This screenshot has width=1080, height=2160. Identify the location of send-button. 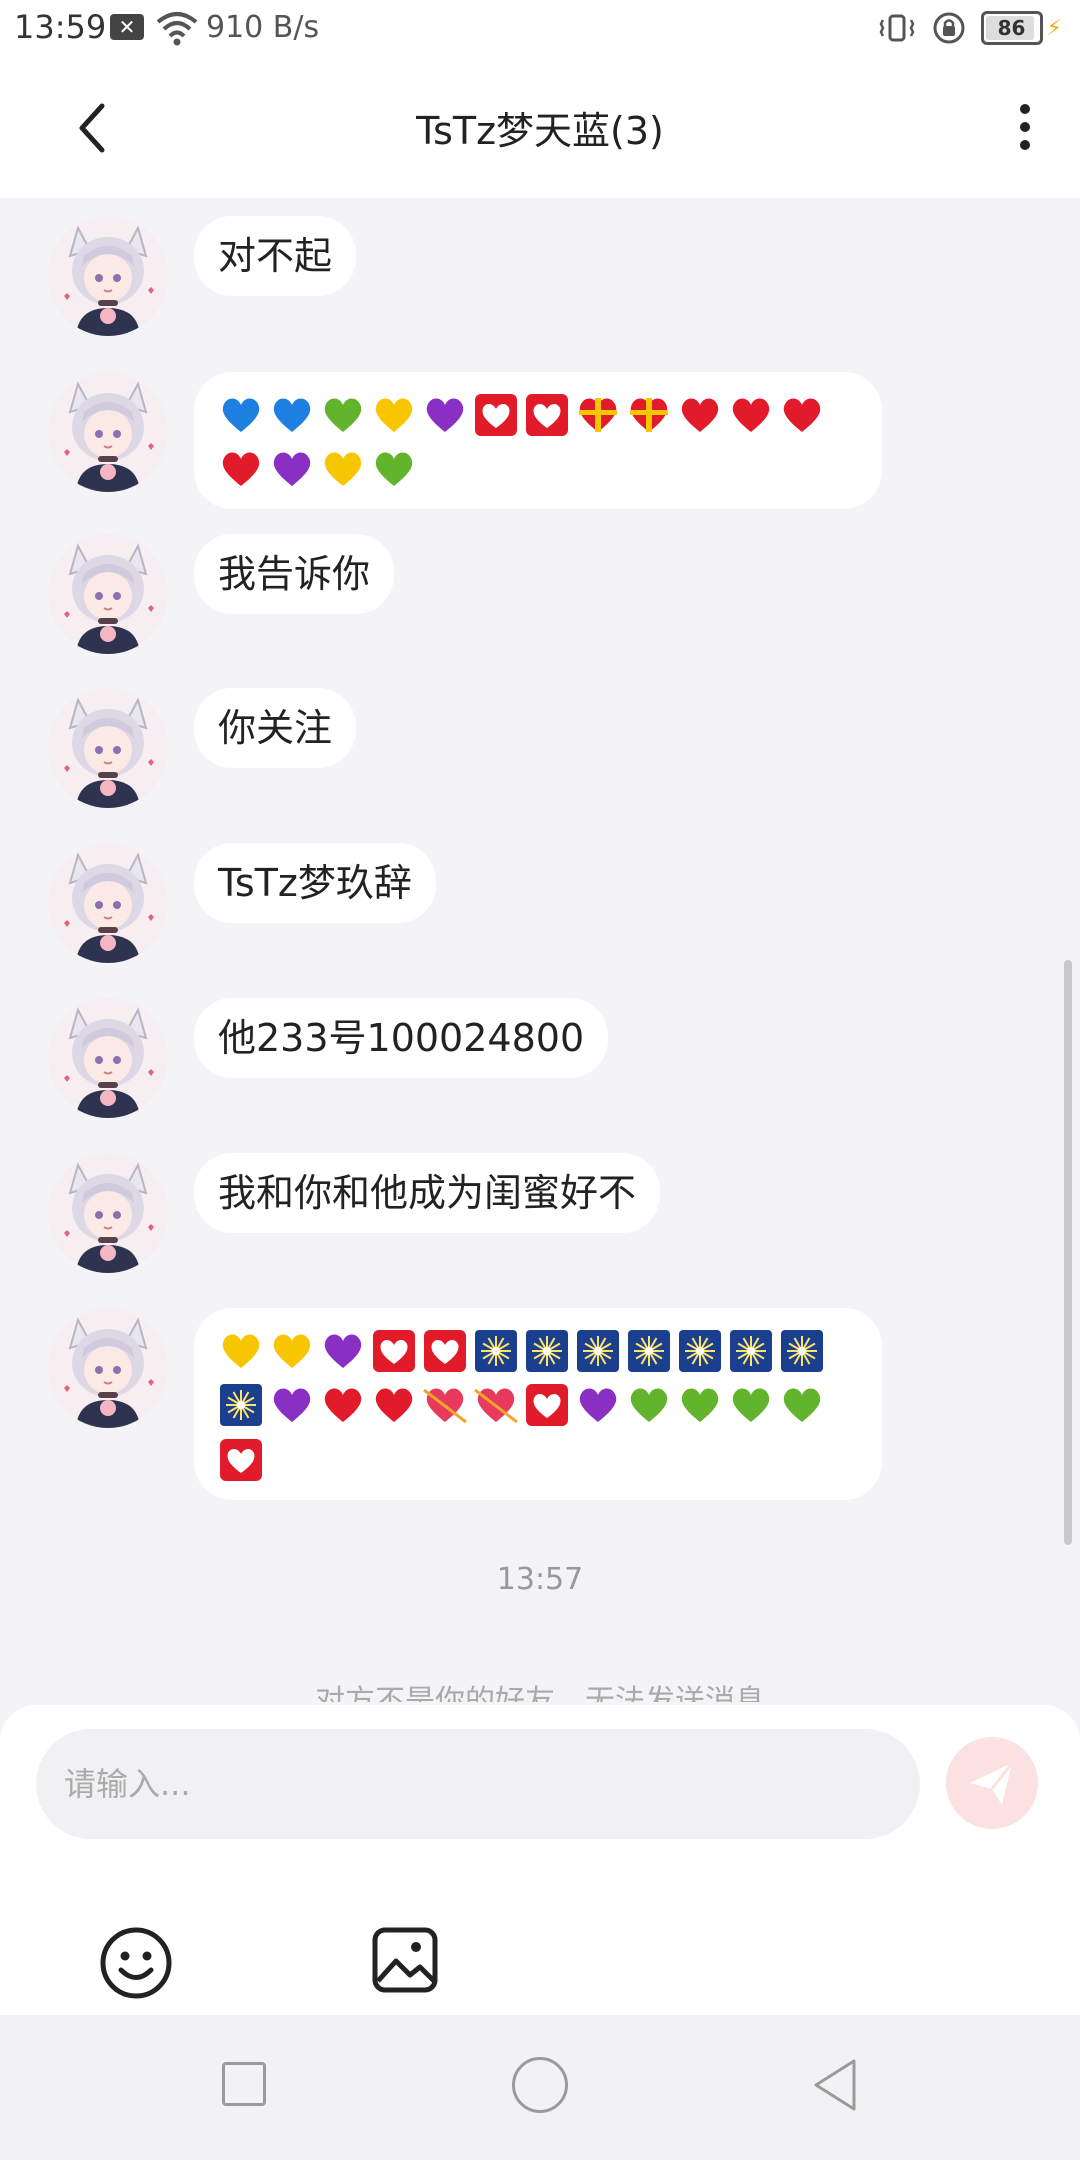
(992, 1783).